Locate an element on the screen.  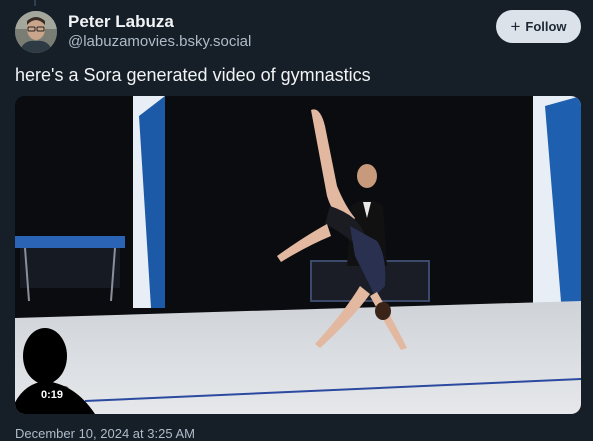
plus-icon: + is located at coordinates (515, 26).